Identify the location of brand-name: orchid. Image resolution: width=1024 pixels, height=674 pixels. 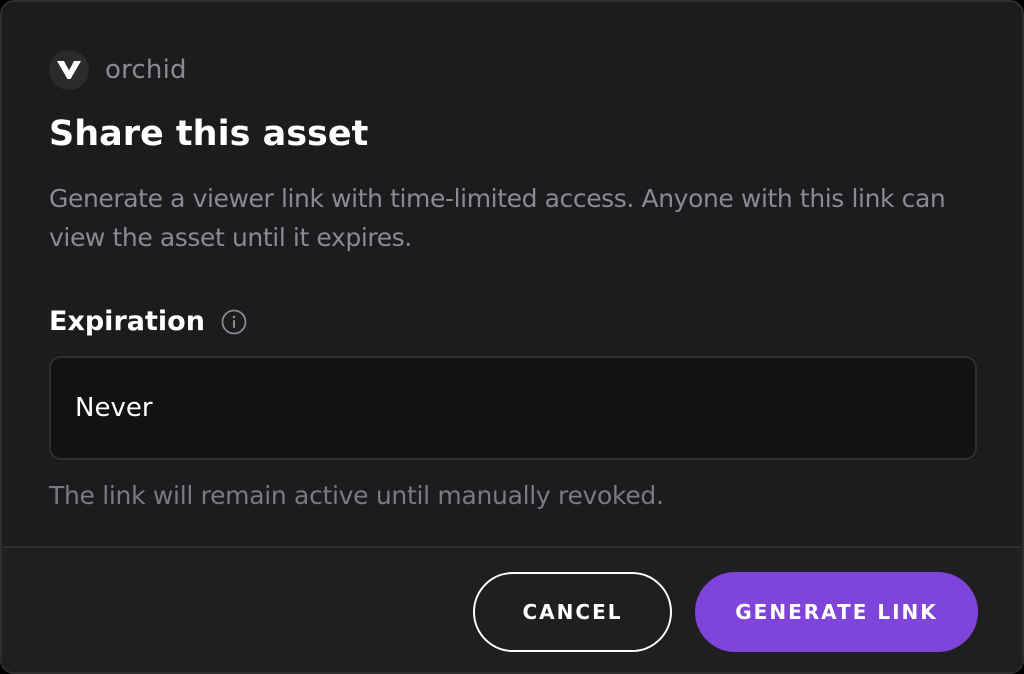
(146, 70).